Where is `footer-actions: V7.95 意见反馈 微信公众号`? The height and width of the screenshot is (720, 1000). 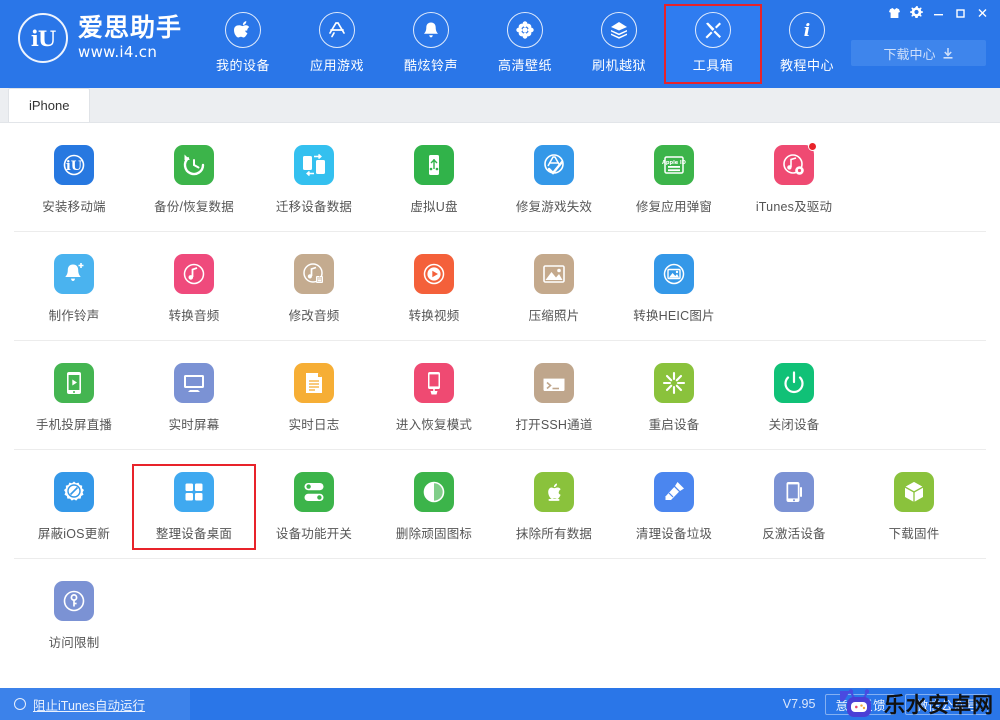
footer-actions: V7.95 意见反馈 微信公众号 is located at coordinates (891, 704).